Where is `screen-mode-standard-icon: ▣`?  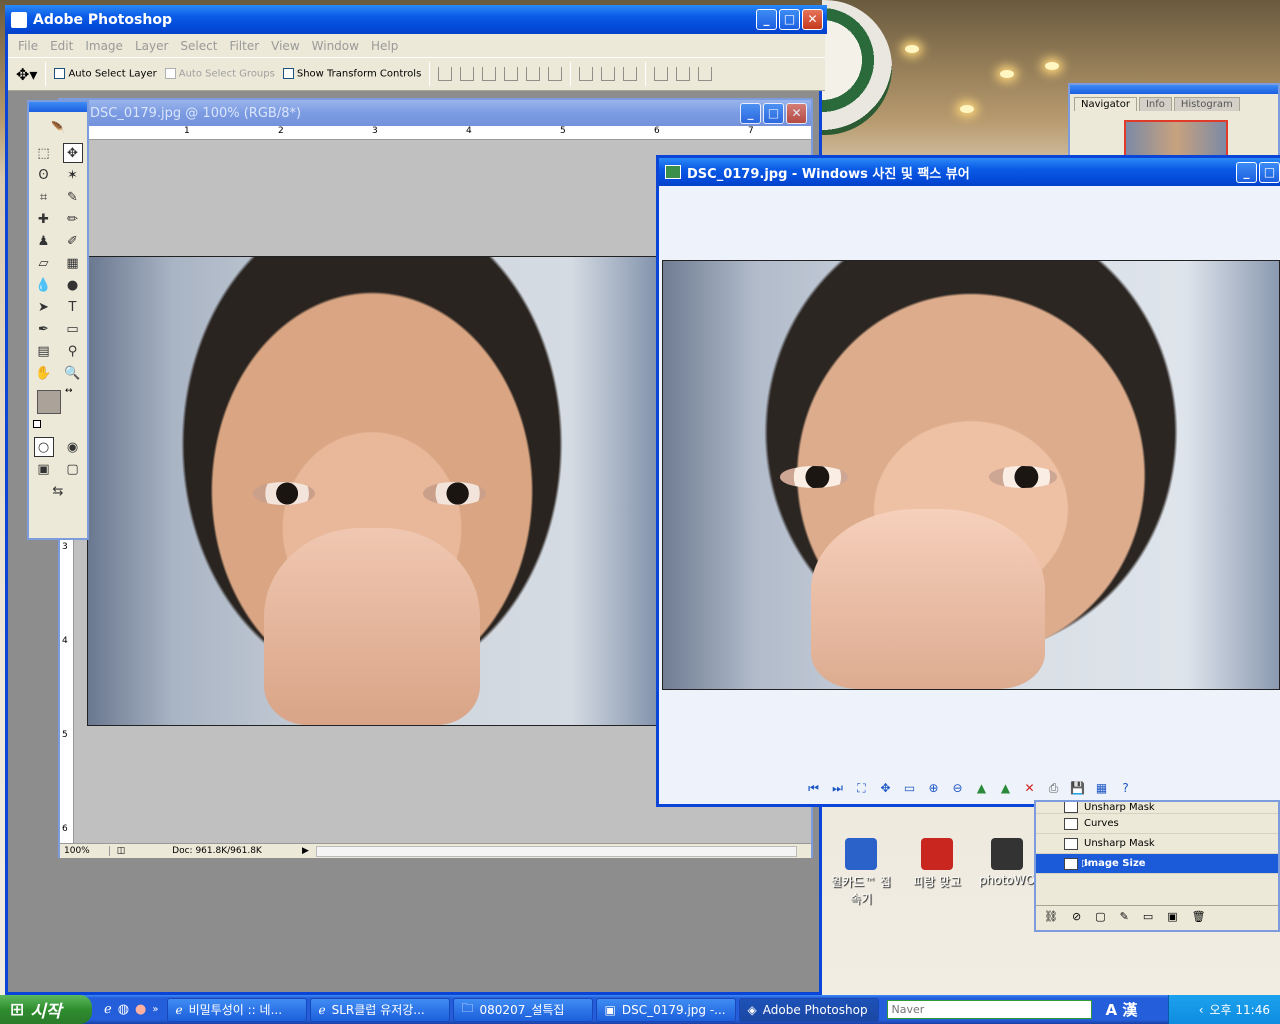
screen-mode-standard-icon: ▣ is located at coordinates (44, 469).